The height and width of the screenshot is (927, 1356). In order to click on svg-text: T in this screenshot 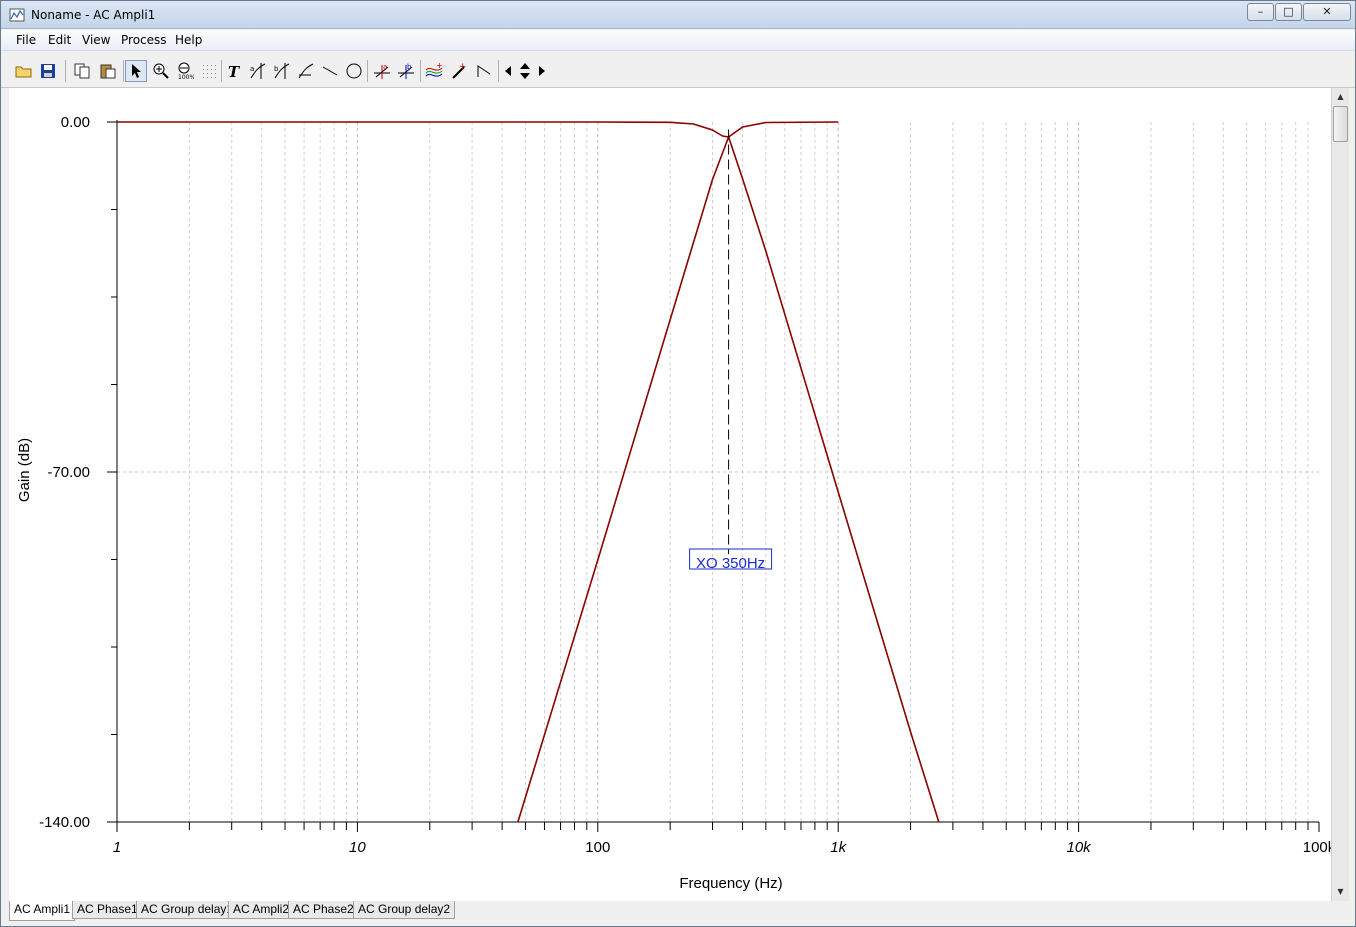, I will do `click(234, 71)`.